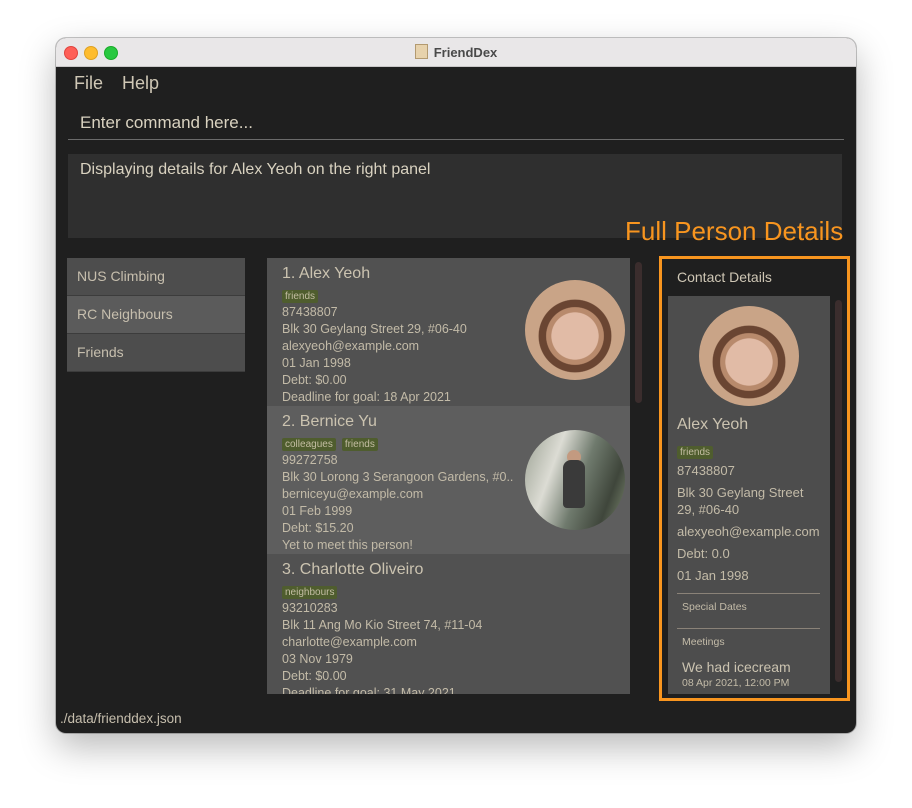  What do you see at coordinates (347, 545) in the screenshot?
I see `person-meeting-status: Yet to meet this person!` at bounding box center [347, 545].